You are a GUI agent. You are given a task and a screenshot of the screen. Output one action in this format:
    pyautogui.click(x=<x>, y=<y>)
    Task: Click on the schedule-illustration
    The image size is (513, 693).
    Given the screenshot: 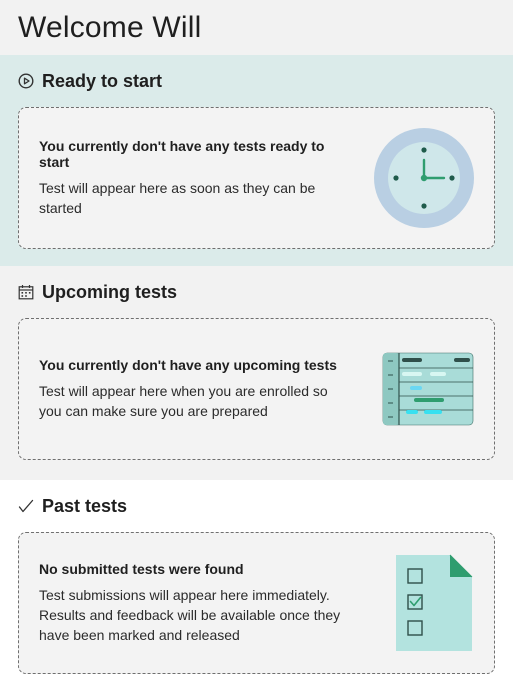 What is the action you would take?
    pyautogui.click(x=428, y=389)
    